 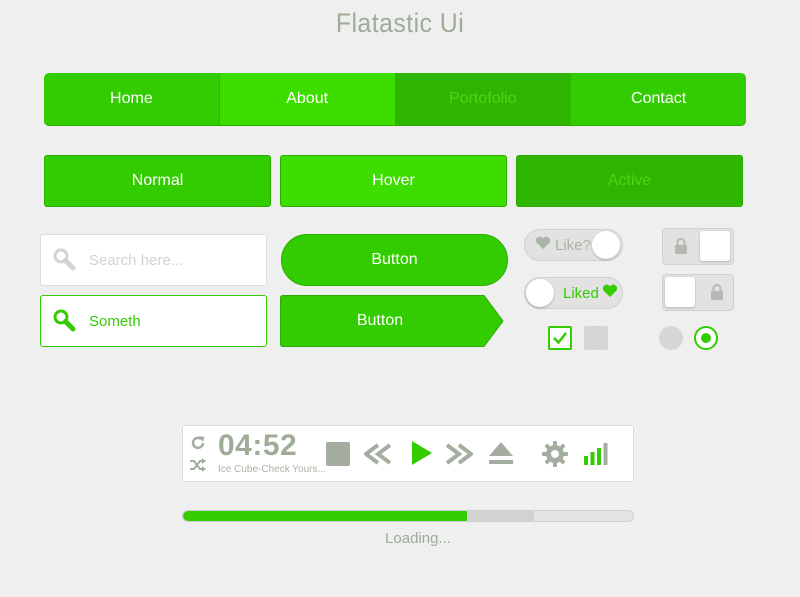 I want to click on active-button: Active, so click(x=629, y=181).